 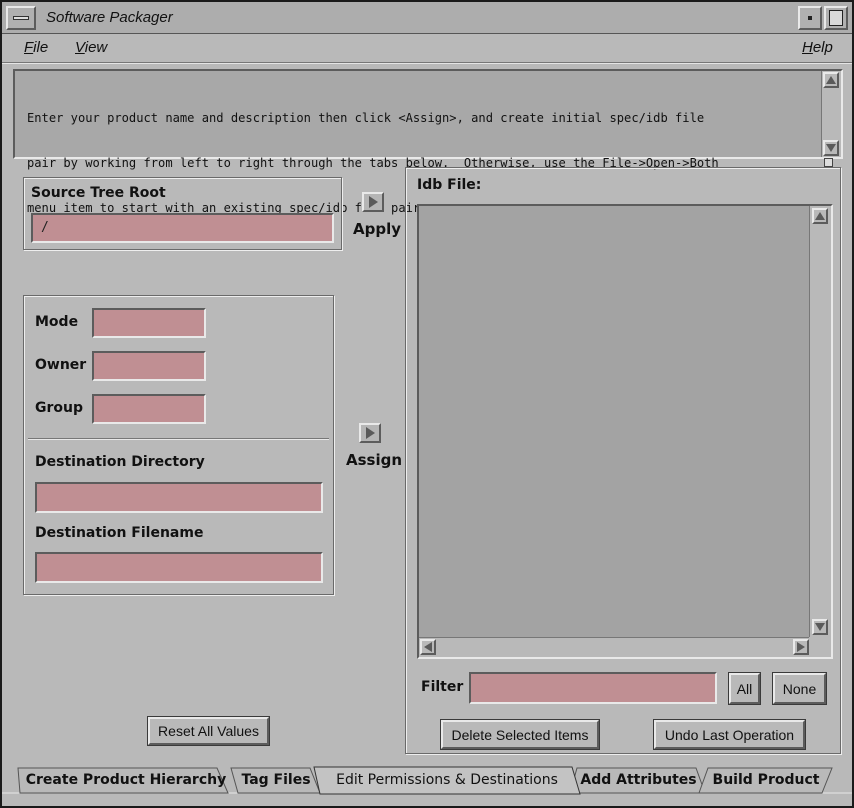 I want to click on undo-last-operation-button: Undo Last Operation, so click(x=729, y=734).